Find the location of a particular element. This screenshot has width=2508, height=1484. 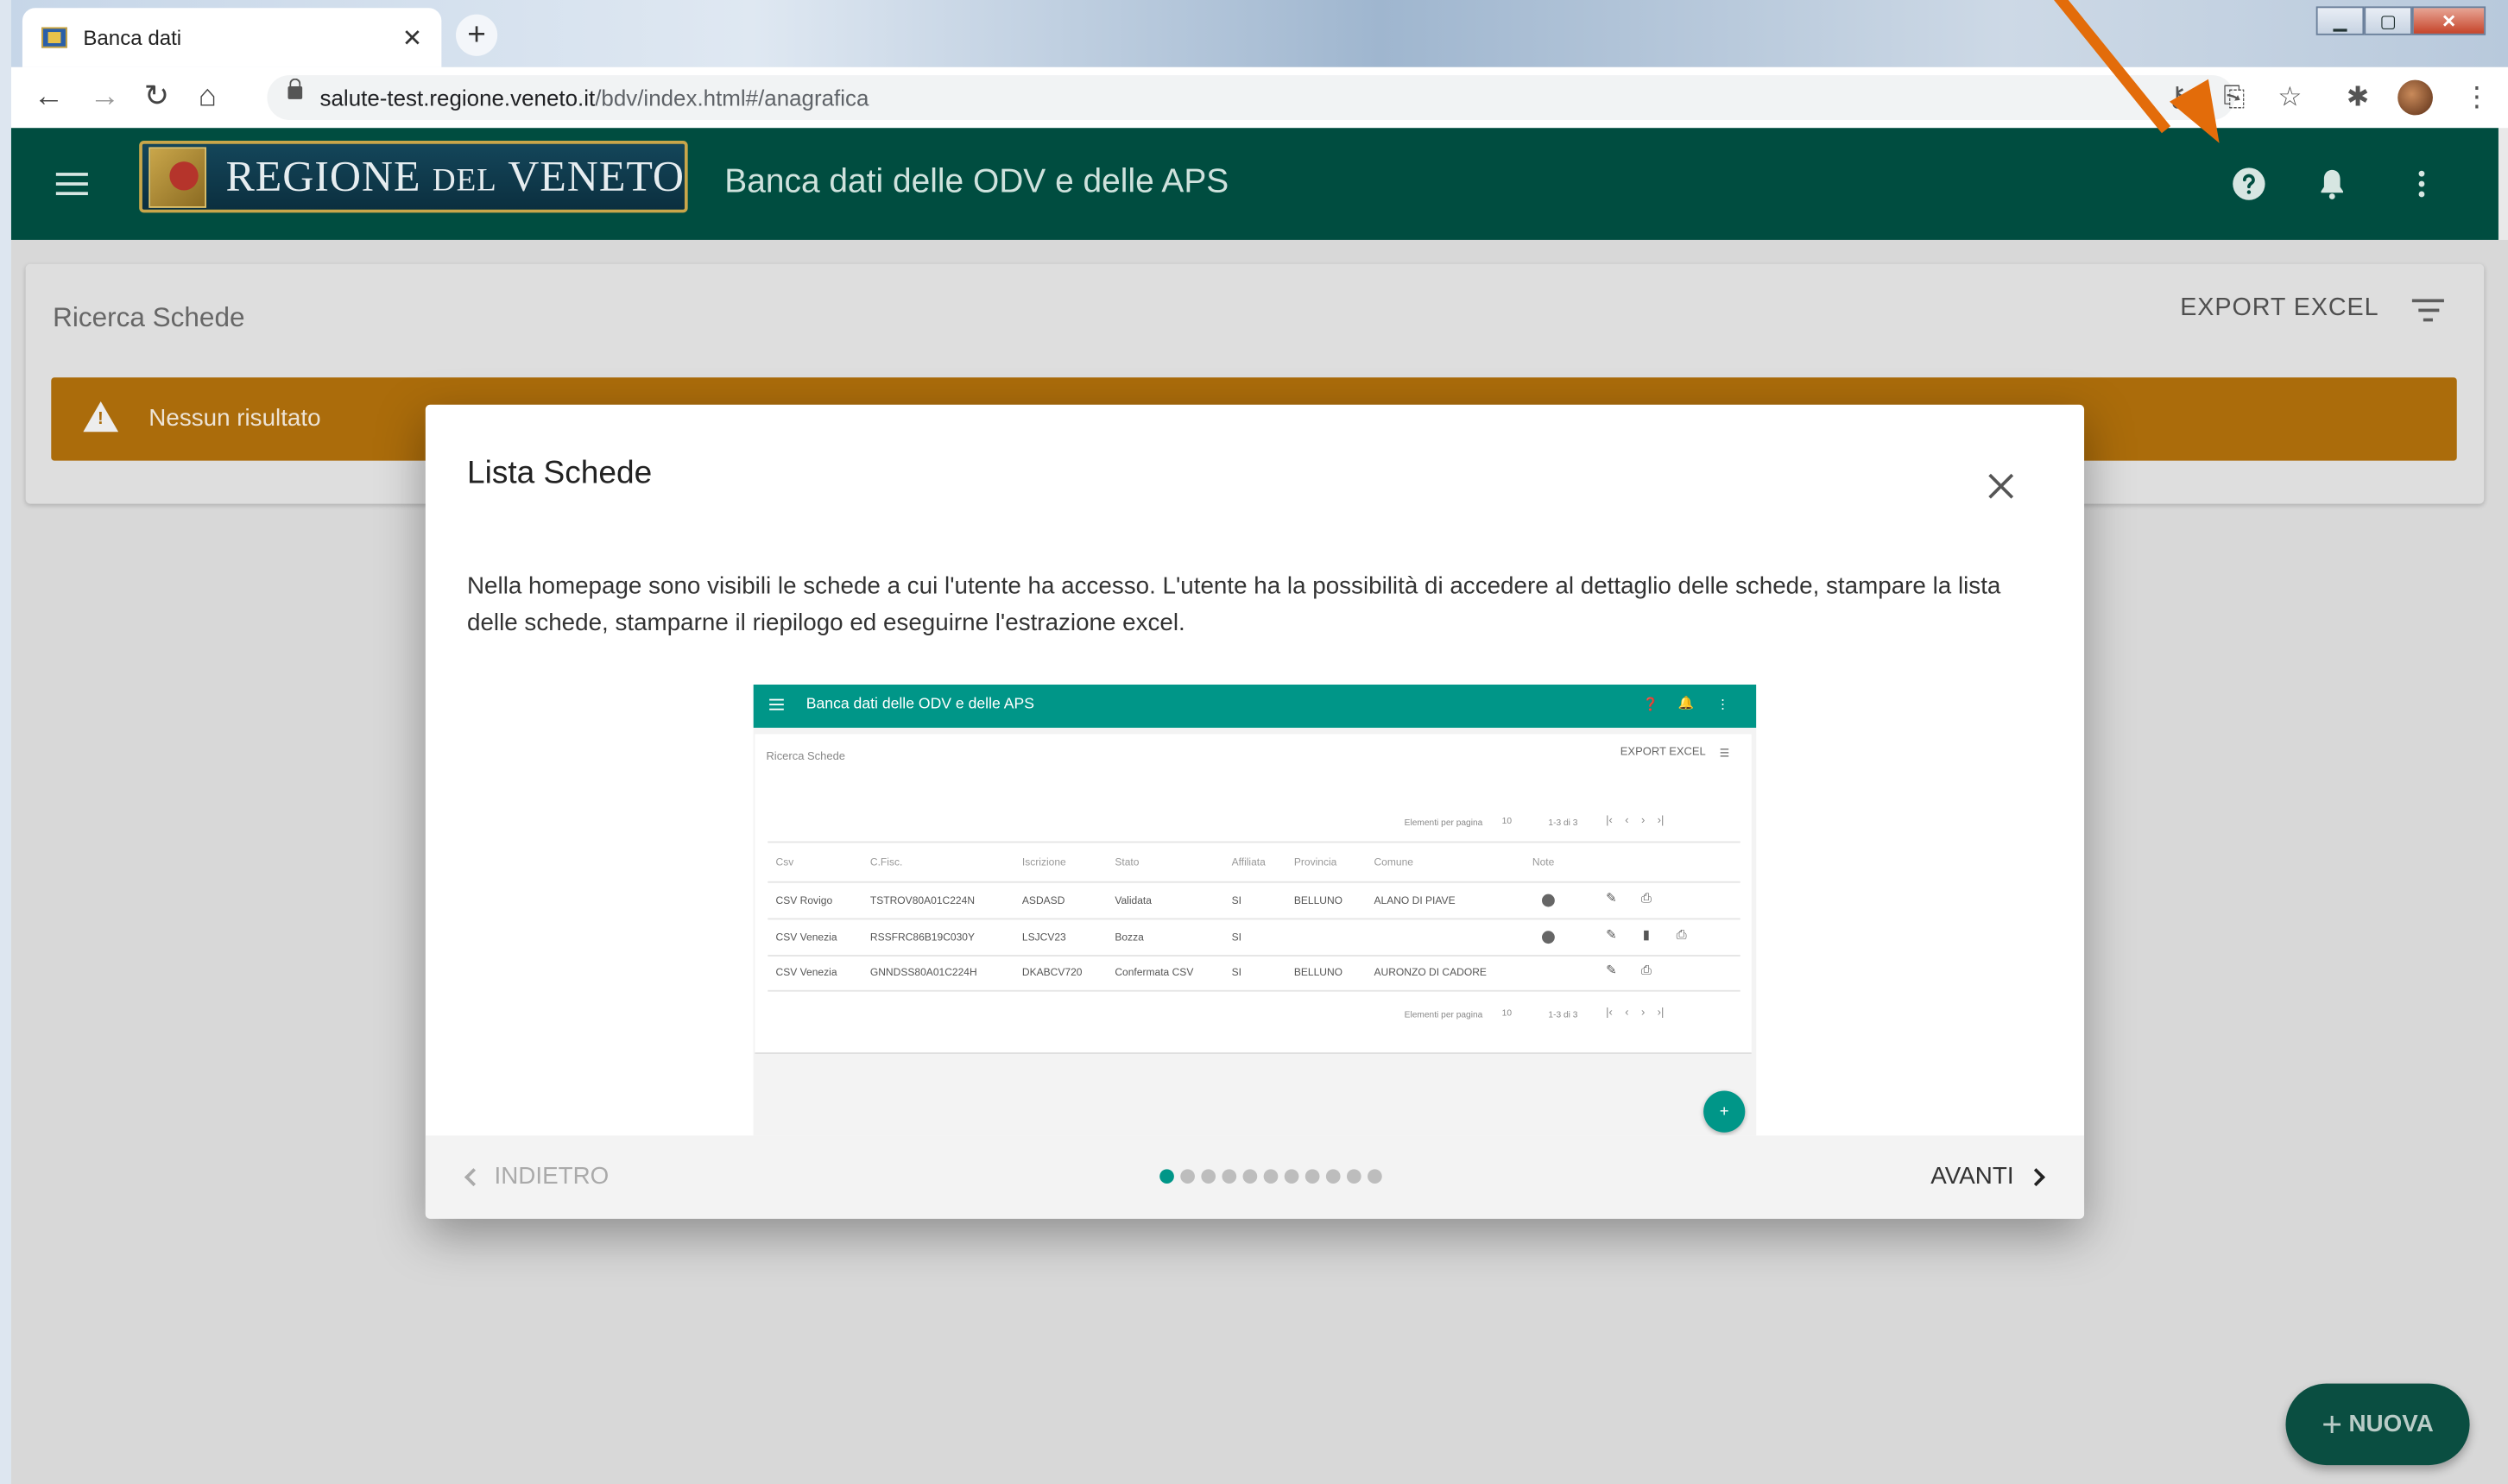

window-controls: ▁ ▢ ✕ is located at coordinates (2400, 20).